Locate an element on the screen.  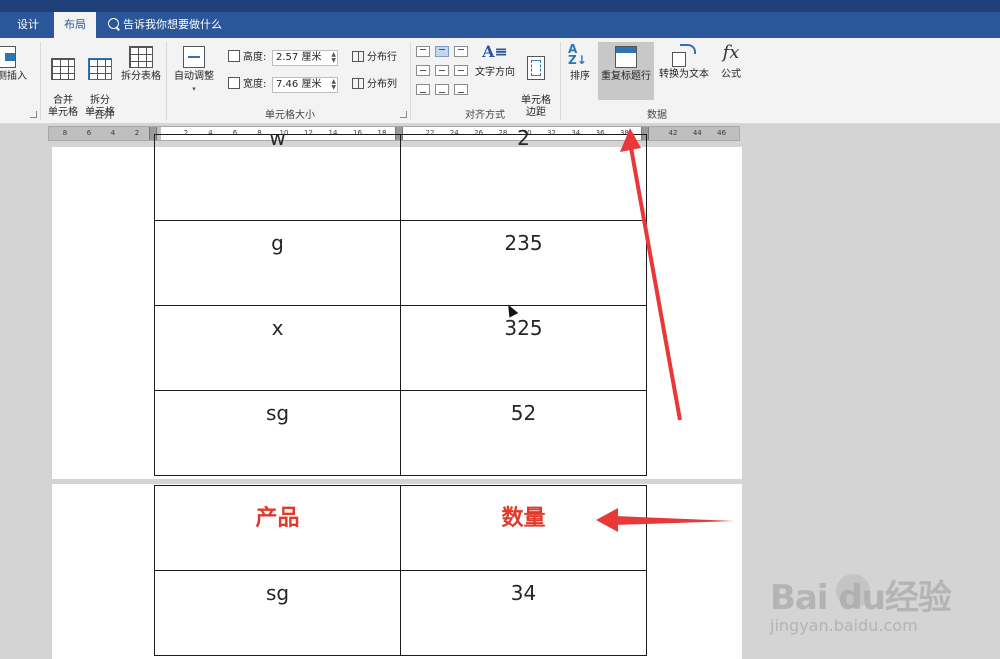
annotation-arrows is located at coordinates (665, 330).